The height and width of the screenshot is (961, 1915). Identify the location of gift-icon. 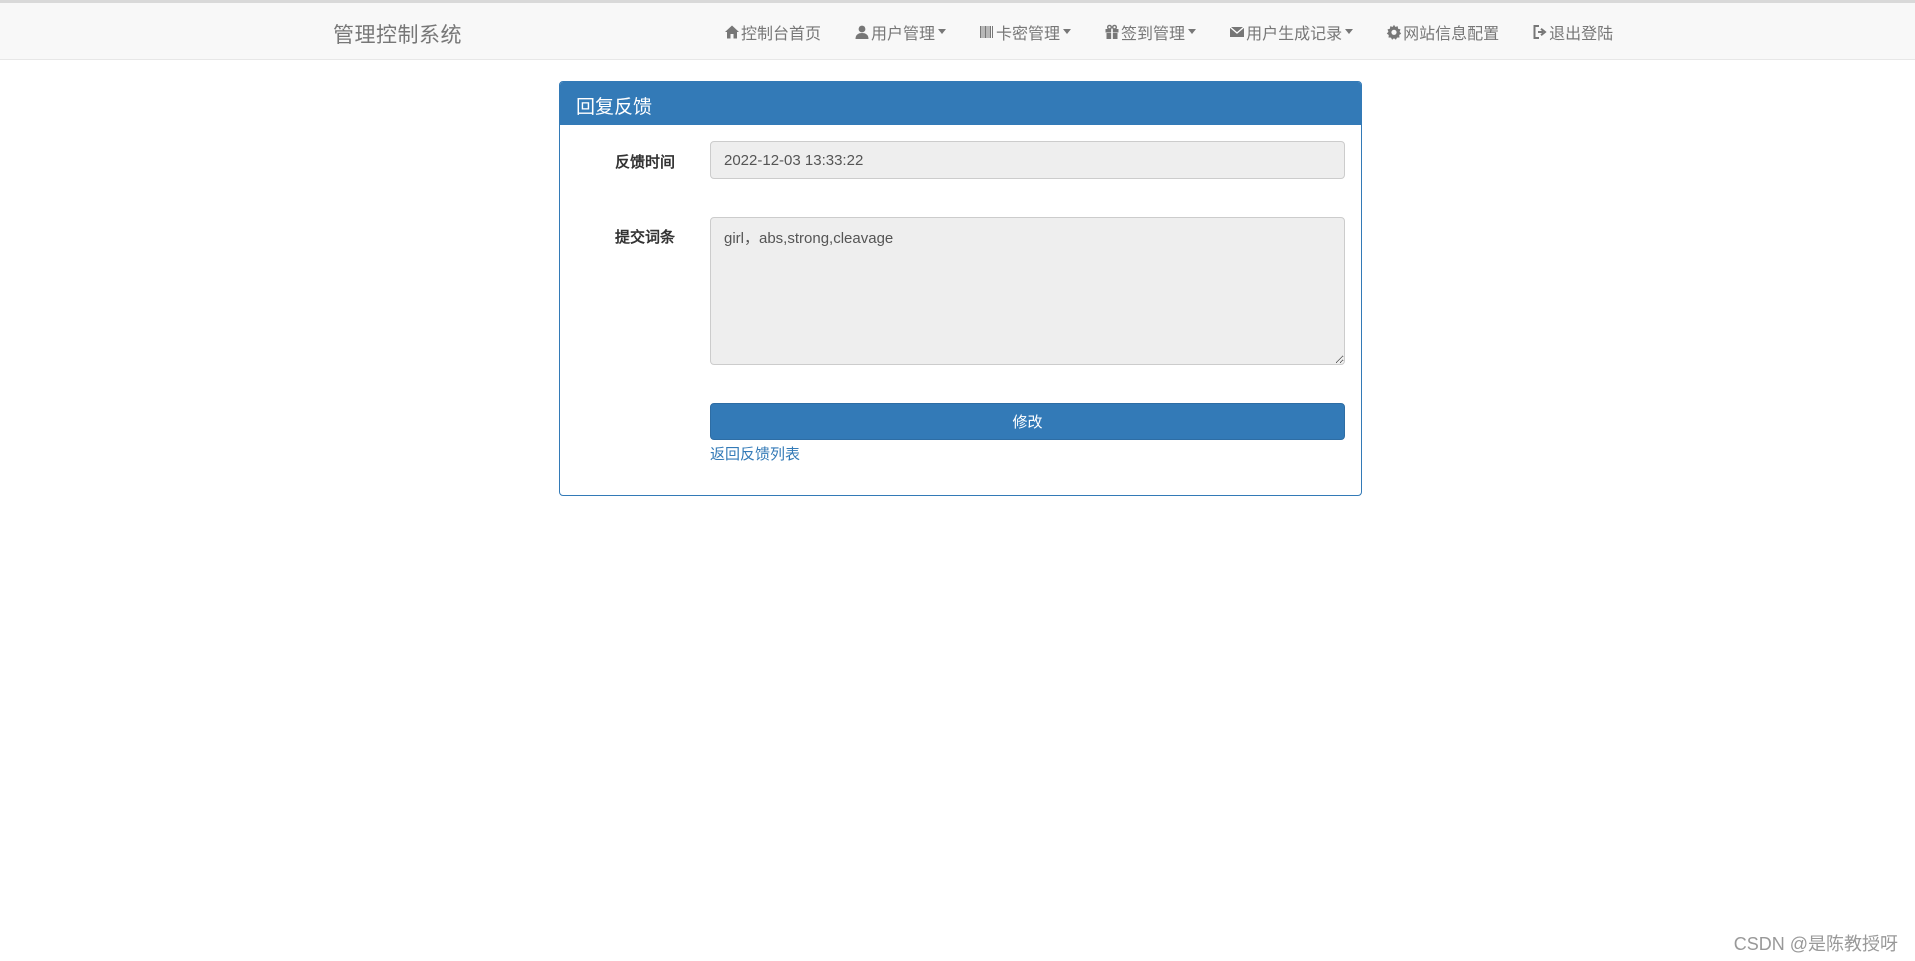
(1112, 32).